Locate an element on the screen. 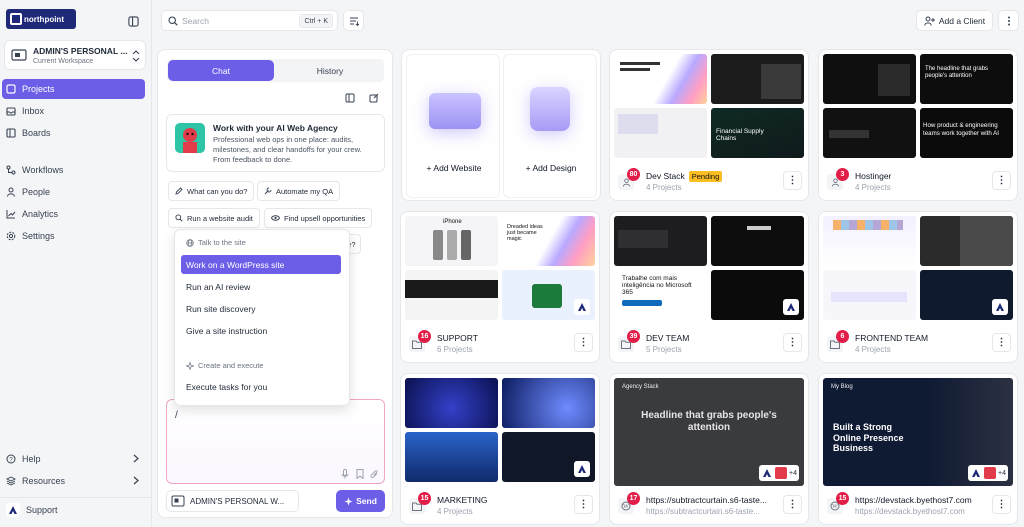  projects-icon is located at coordinates (11, 89).